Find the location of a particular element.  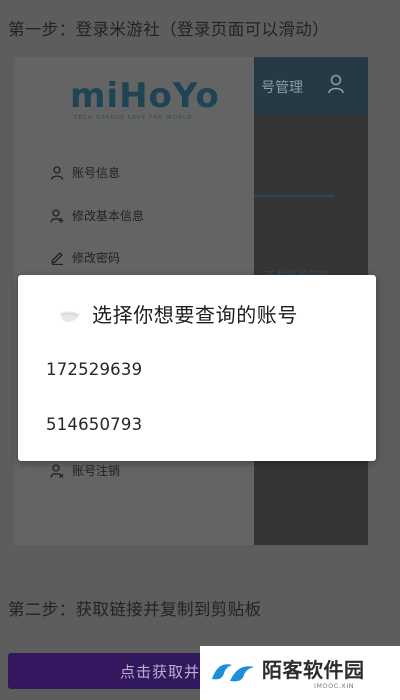

account-header: 号管理 is located at coordinates (311, 86).